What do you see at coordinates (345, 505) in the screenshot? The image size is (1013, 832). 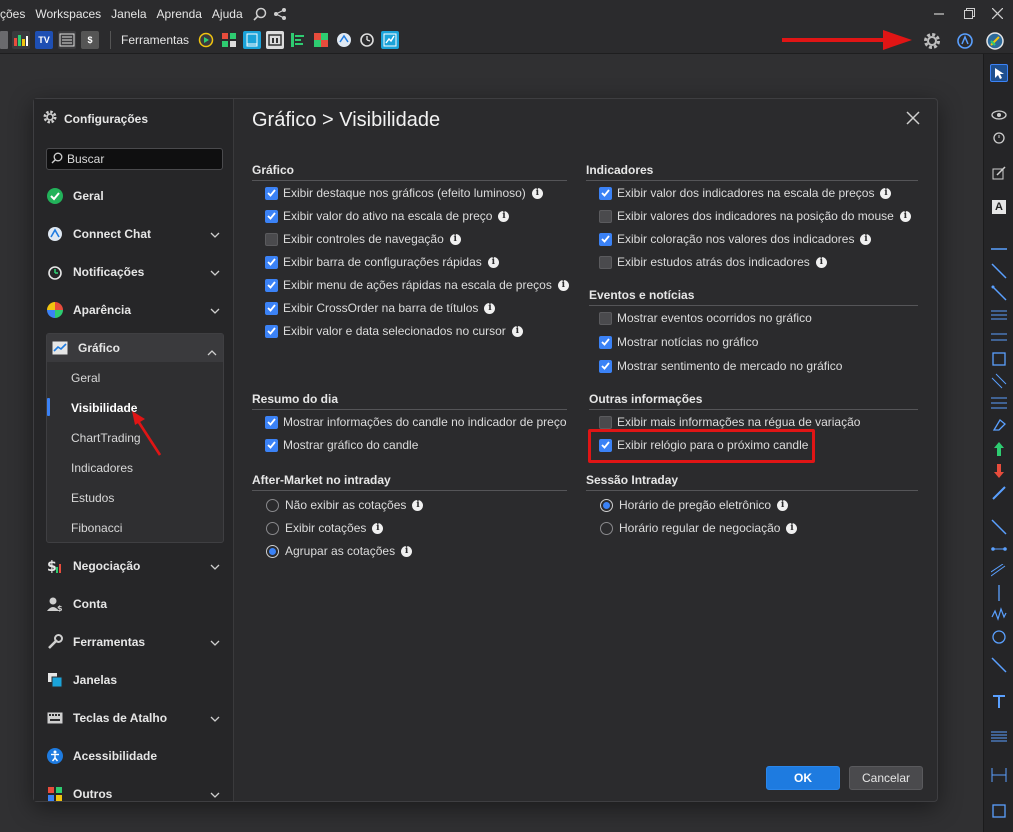 I see `option-nao-exibir-cotacoes: Não exibir as cotações i` at bounding box center [345, 505].